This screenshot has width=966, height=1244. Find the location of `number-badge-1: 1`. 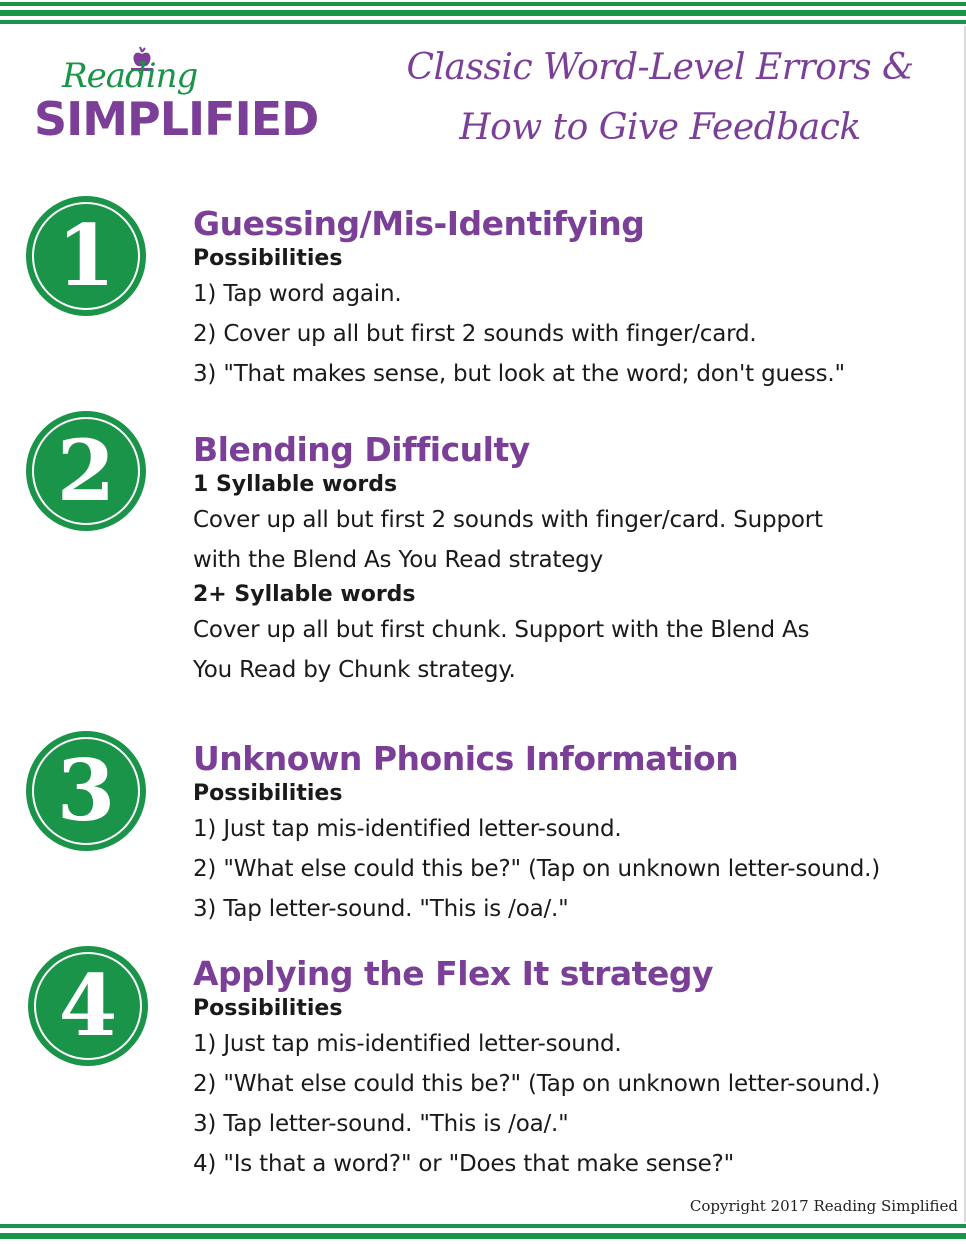

number-badge-1: 1 is located at coordinates (86, 256).